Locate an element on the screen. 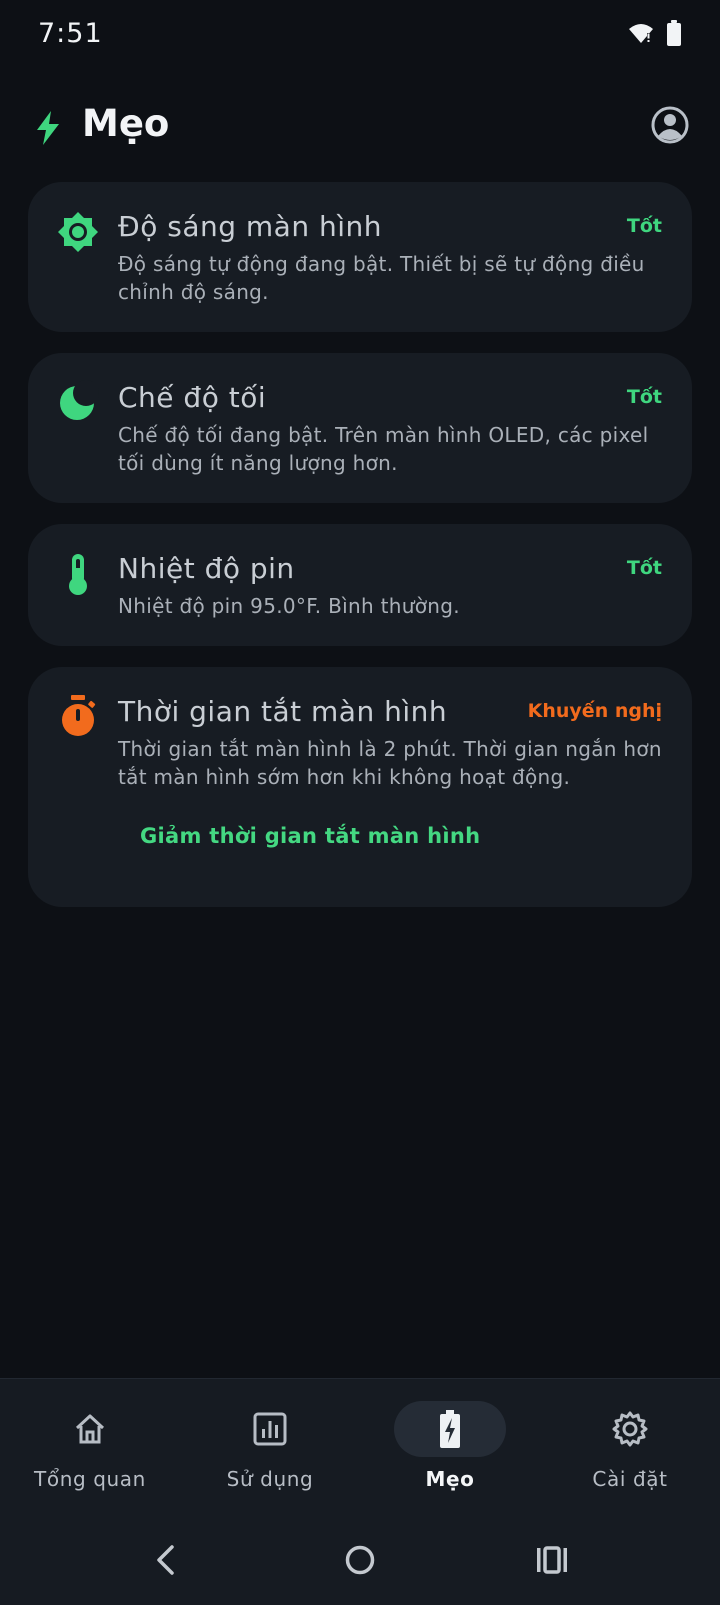  tip-description: Nhiệt độ pin 95.0°F. Bình thường. is located at coordinates (289, 606).